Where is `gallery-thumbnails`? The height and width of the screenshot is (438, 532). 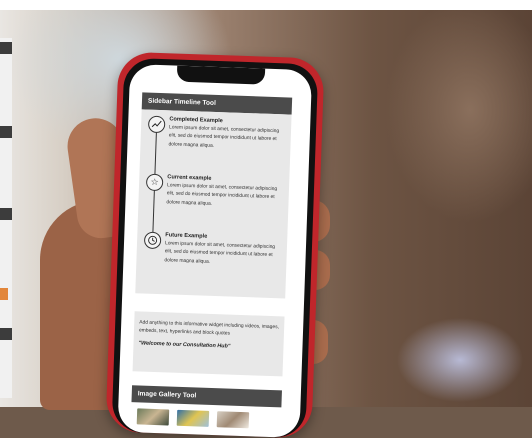 gallery-thumbnails is located at coordinates (206, 418).